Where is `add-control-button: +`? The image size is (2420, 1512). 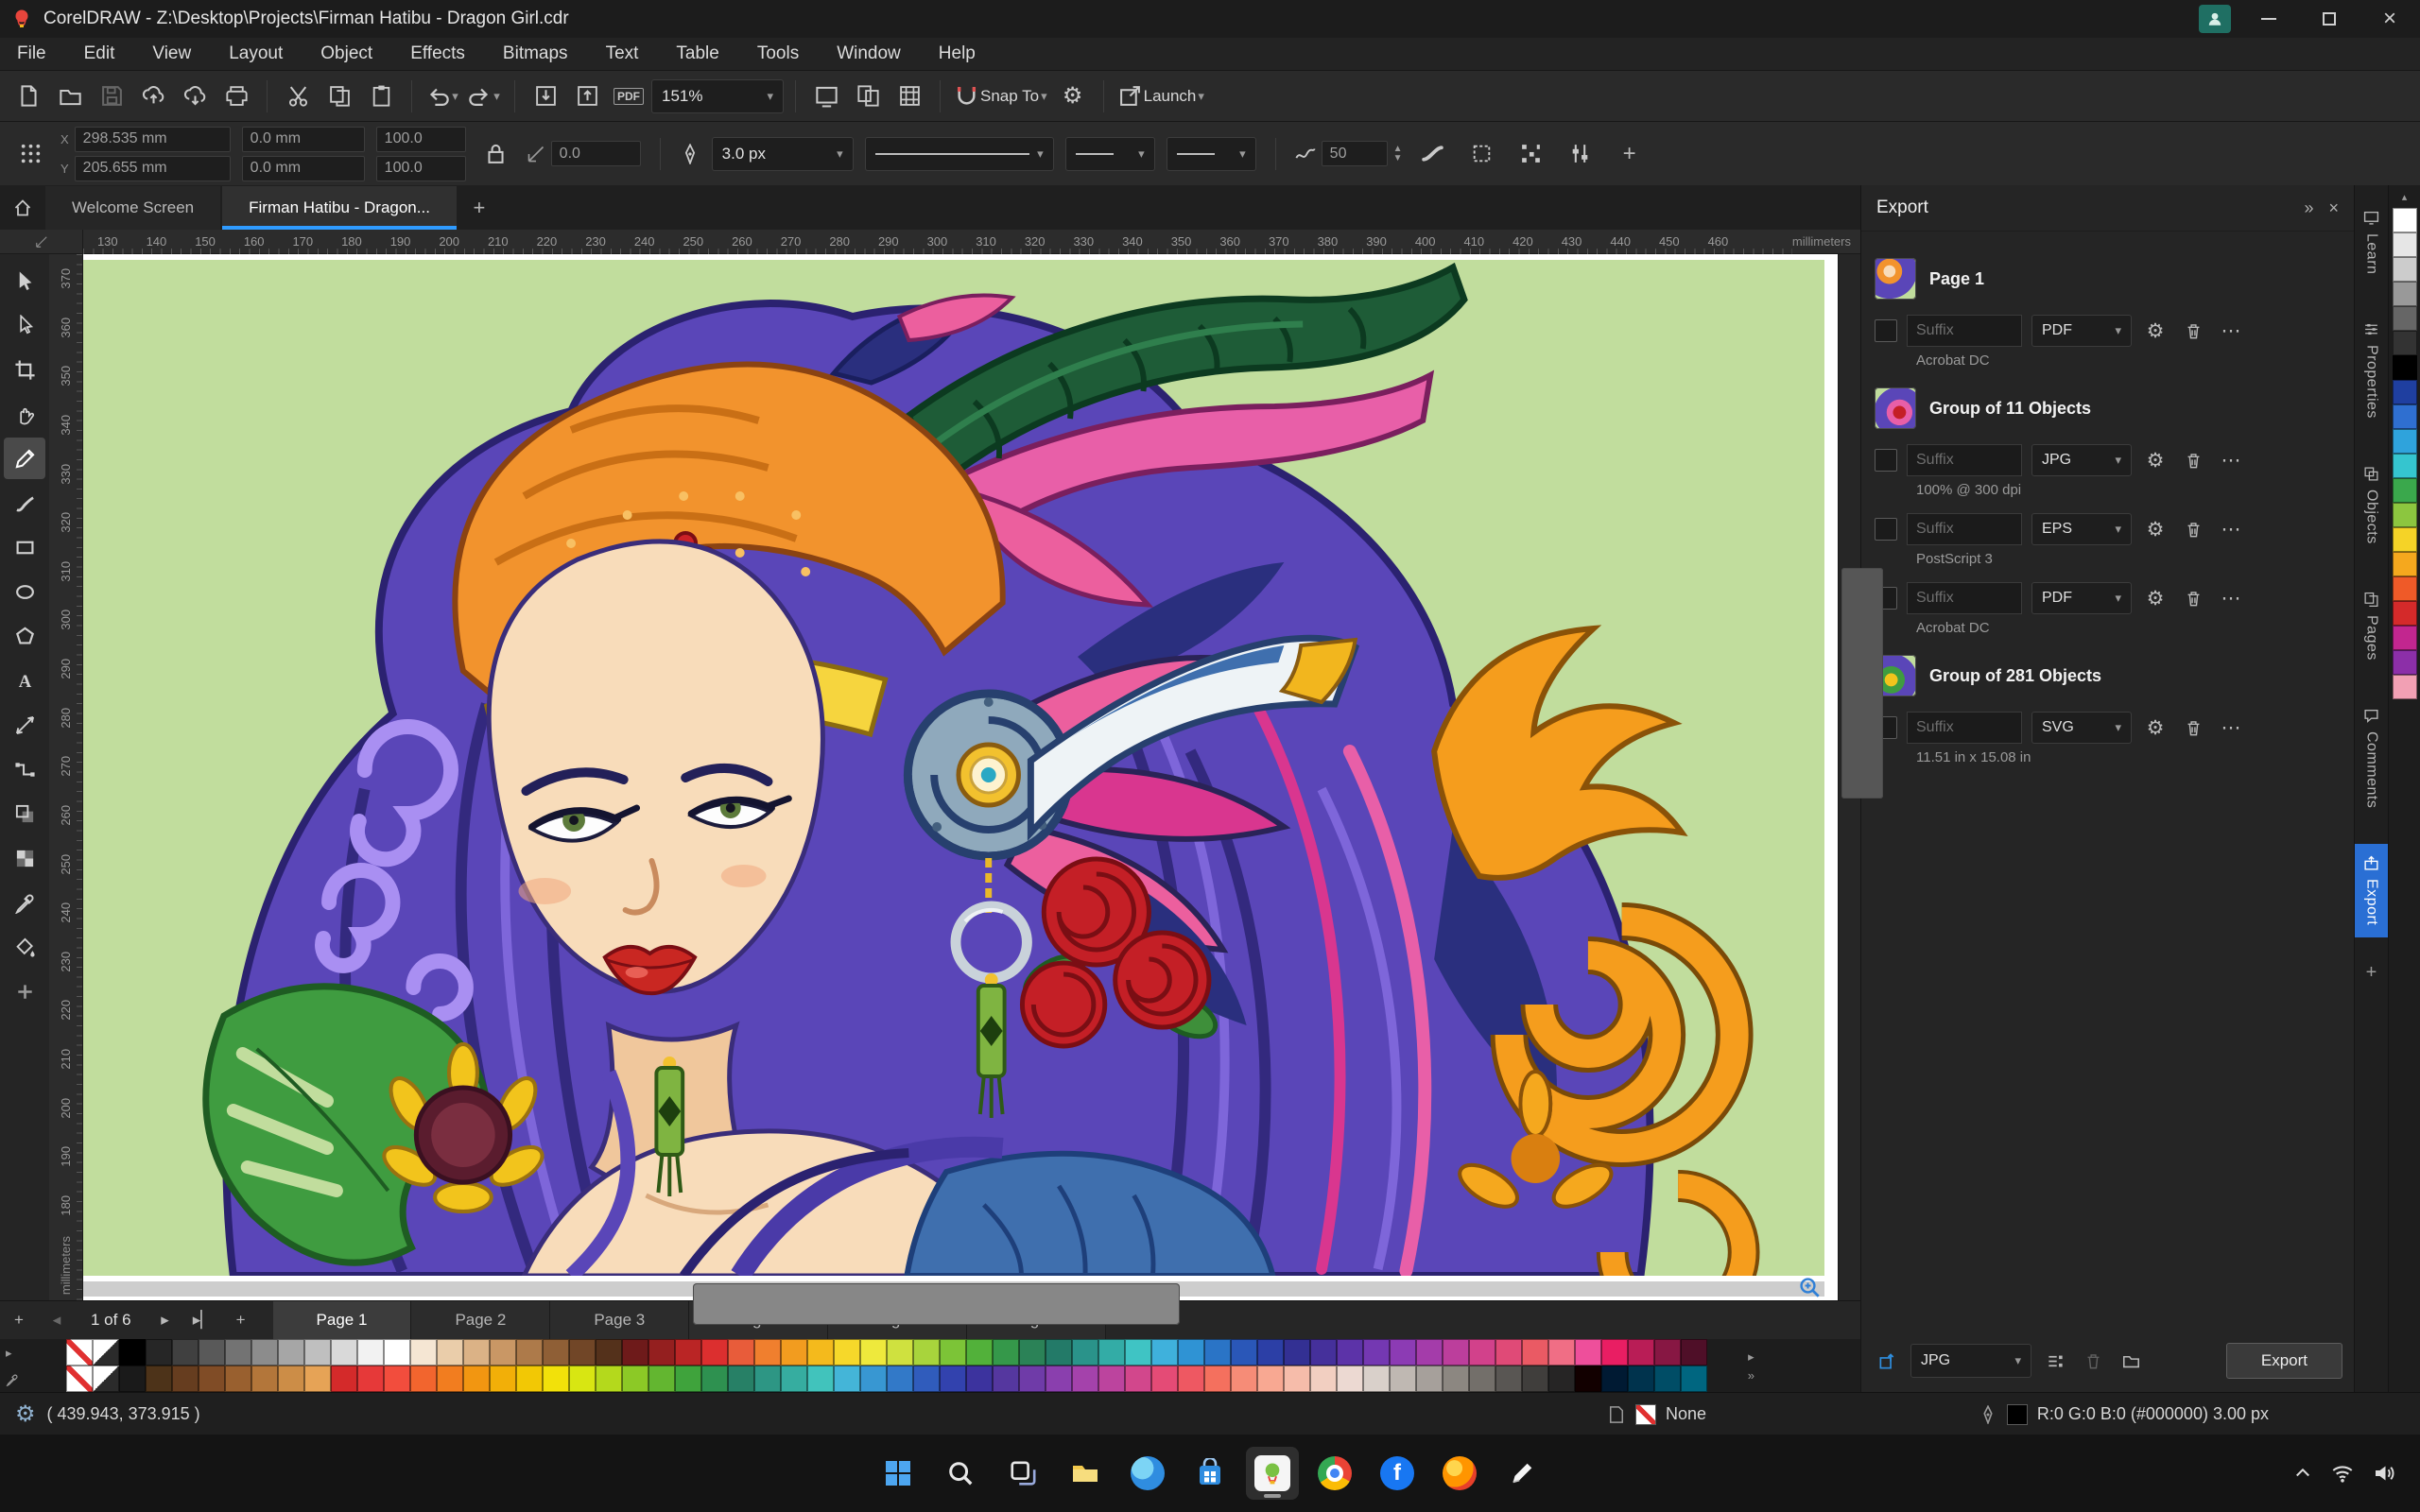
add-control-button: + is located at coordinates (1630, 154).